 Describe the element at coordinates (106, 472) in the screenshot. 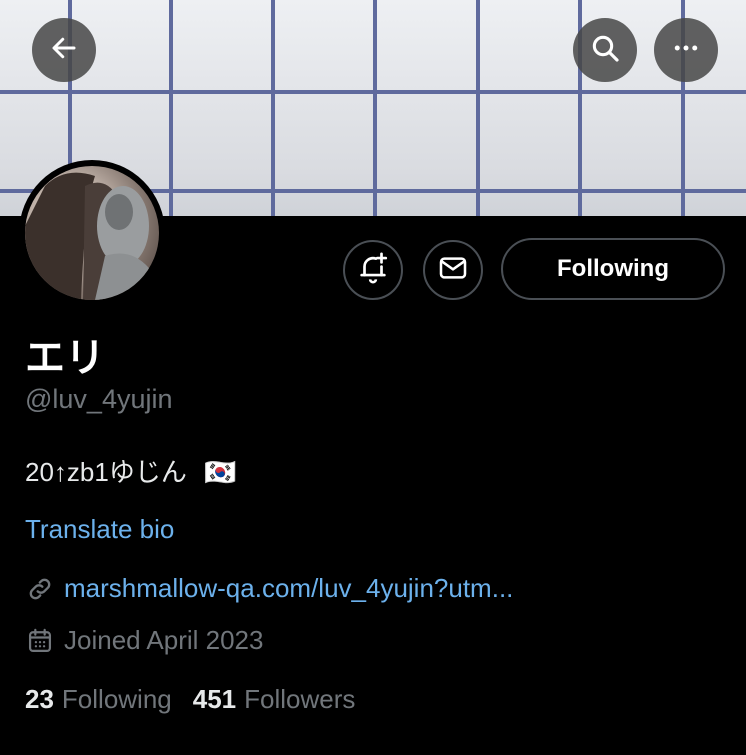

I see `bio-text: 20↑zb1ゆじん` at that location.